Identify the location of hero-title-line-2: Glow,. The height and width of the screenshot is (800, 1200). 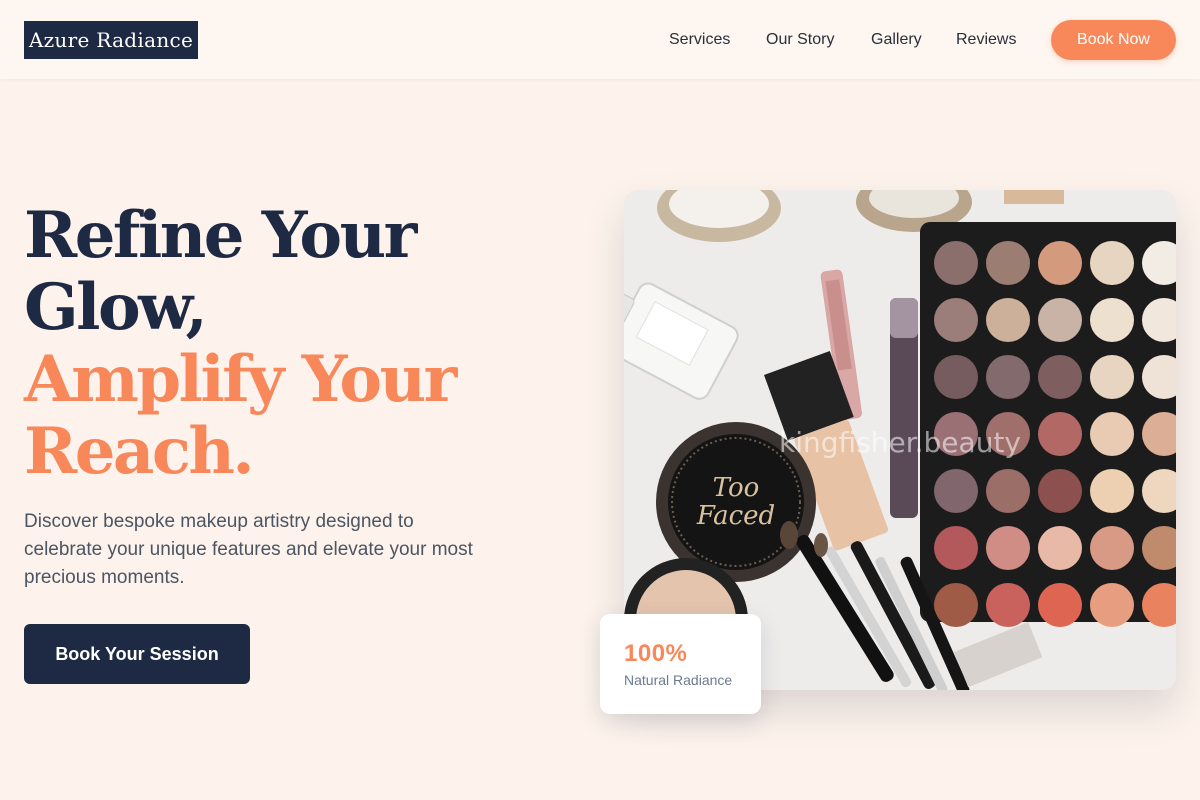
(116, 307).